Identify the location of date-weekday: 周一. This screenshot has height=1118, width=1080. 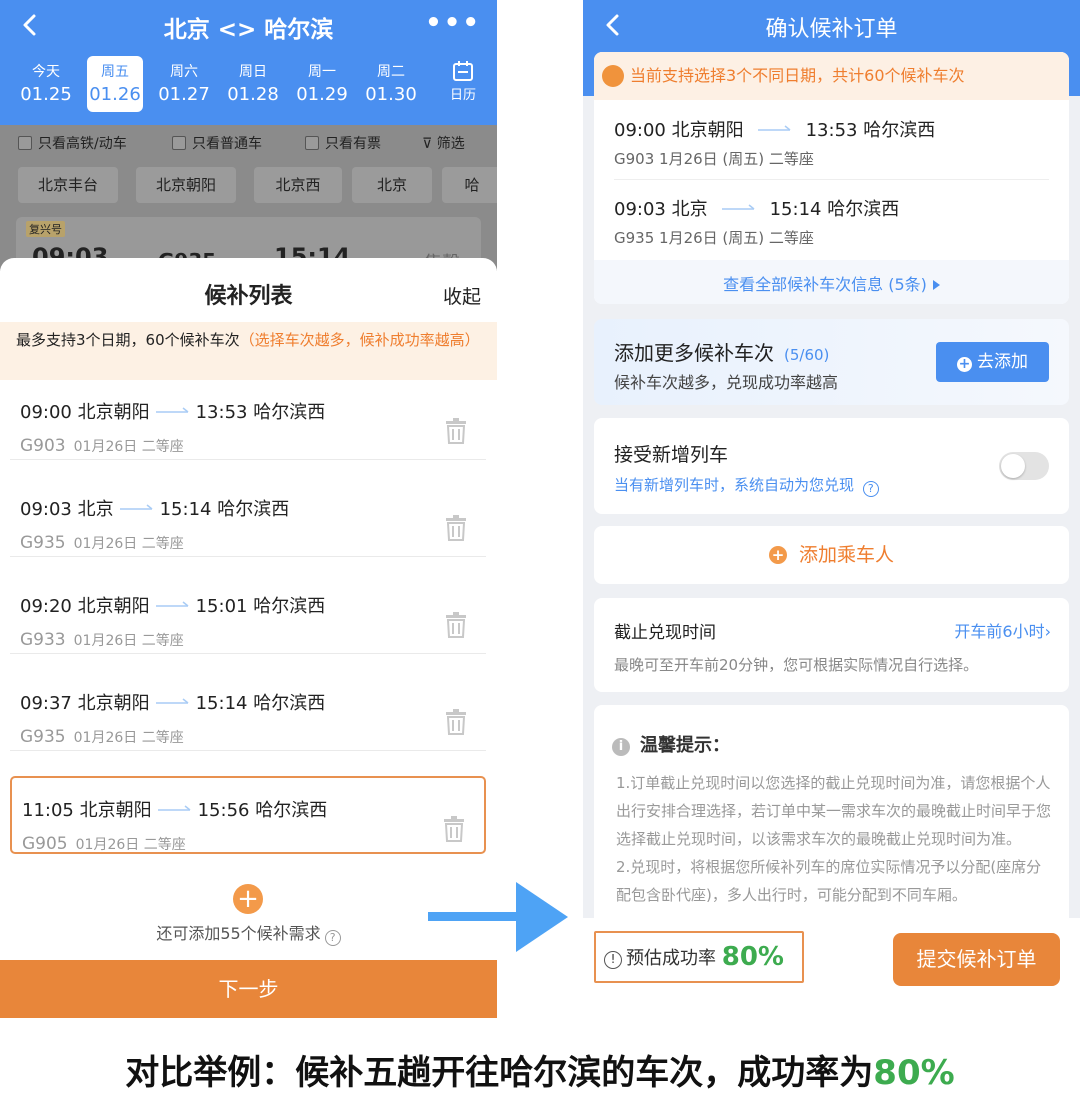
(322, 72).